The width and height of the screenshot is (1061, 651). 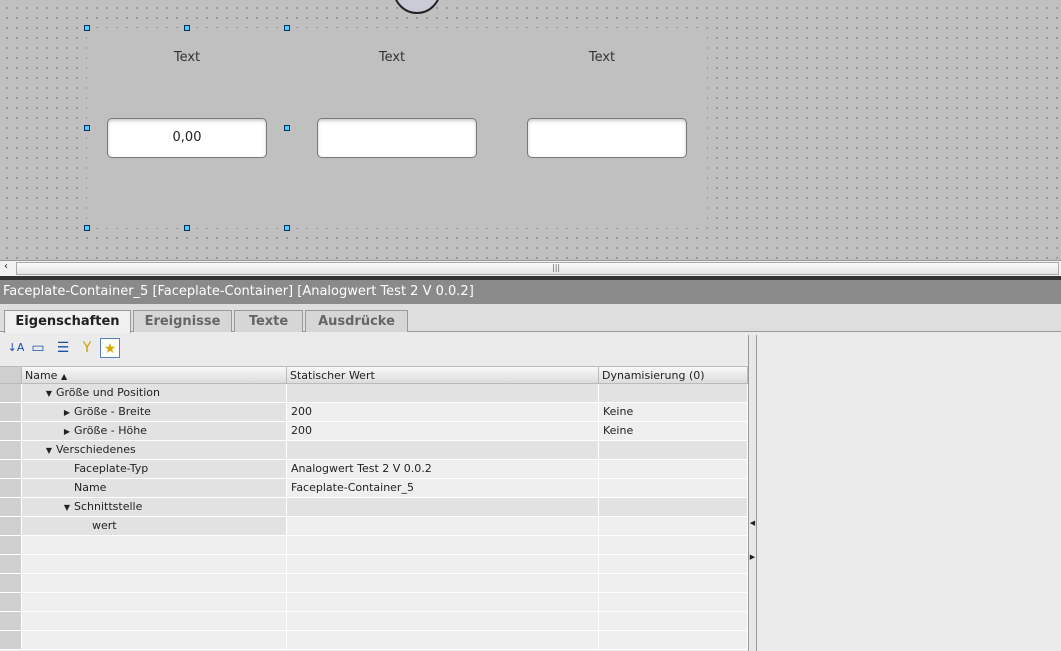 What do you see at coordinates (356, 321) in the screenshot?
I see `tab-ausdruecke: Ausdrücke` at bounding box center [356, 321].